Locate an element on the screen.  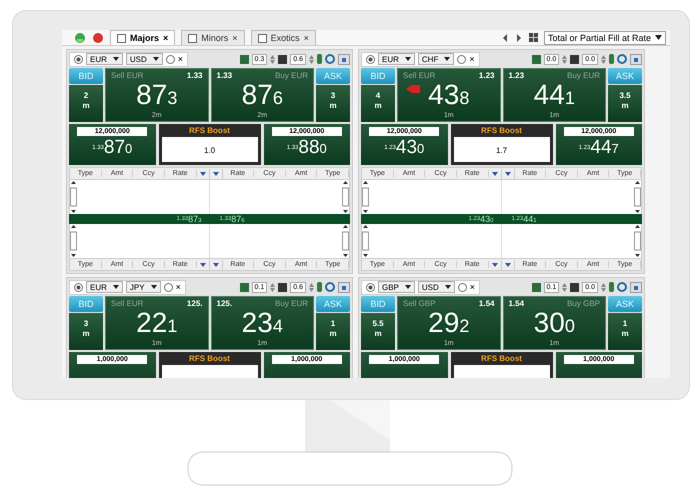
boost-field: 1.7 is located at coordinates (502, 149).